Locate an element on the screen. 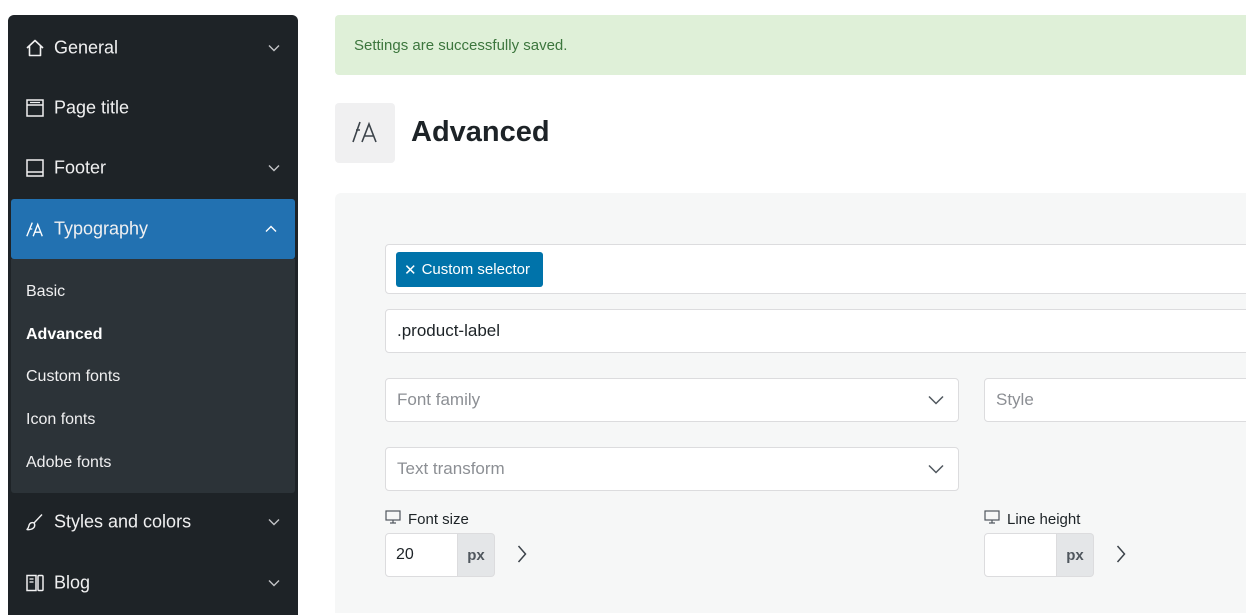 Image resolution: width=1246 pixels, height=615 pixels. custom-selector-tag: ✕ Custom selector is located at coordinates (469, 269).